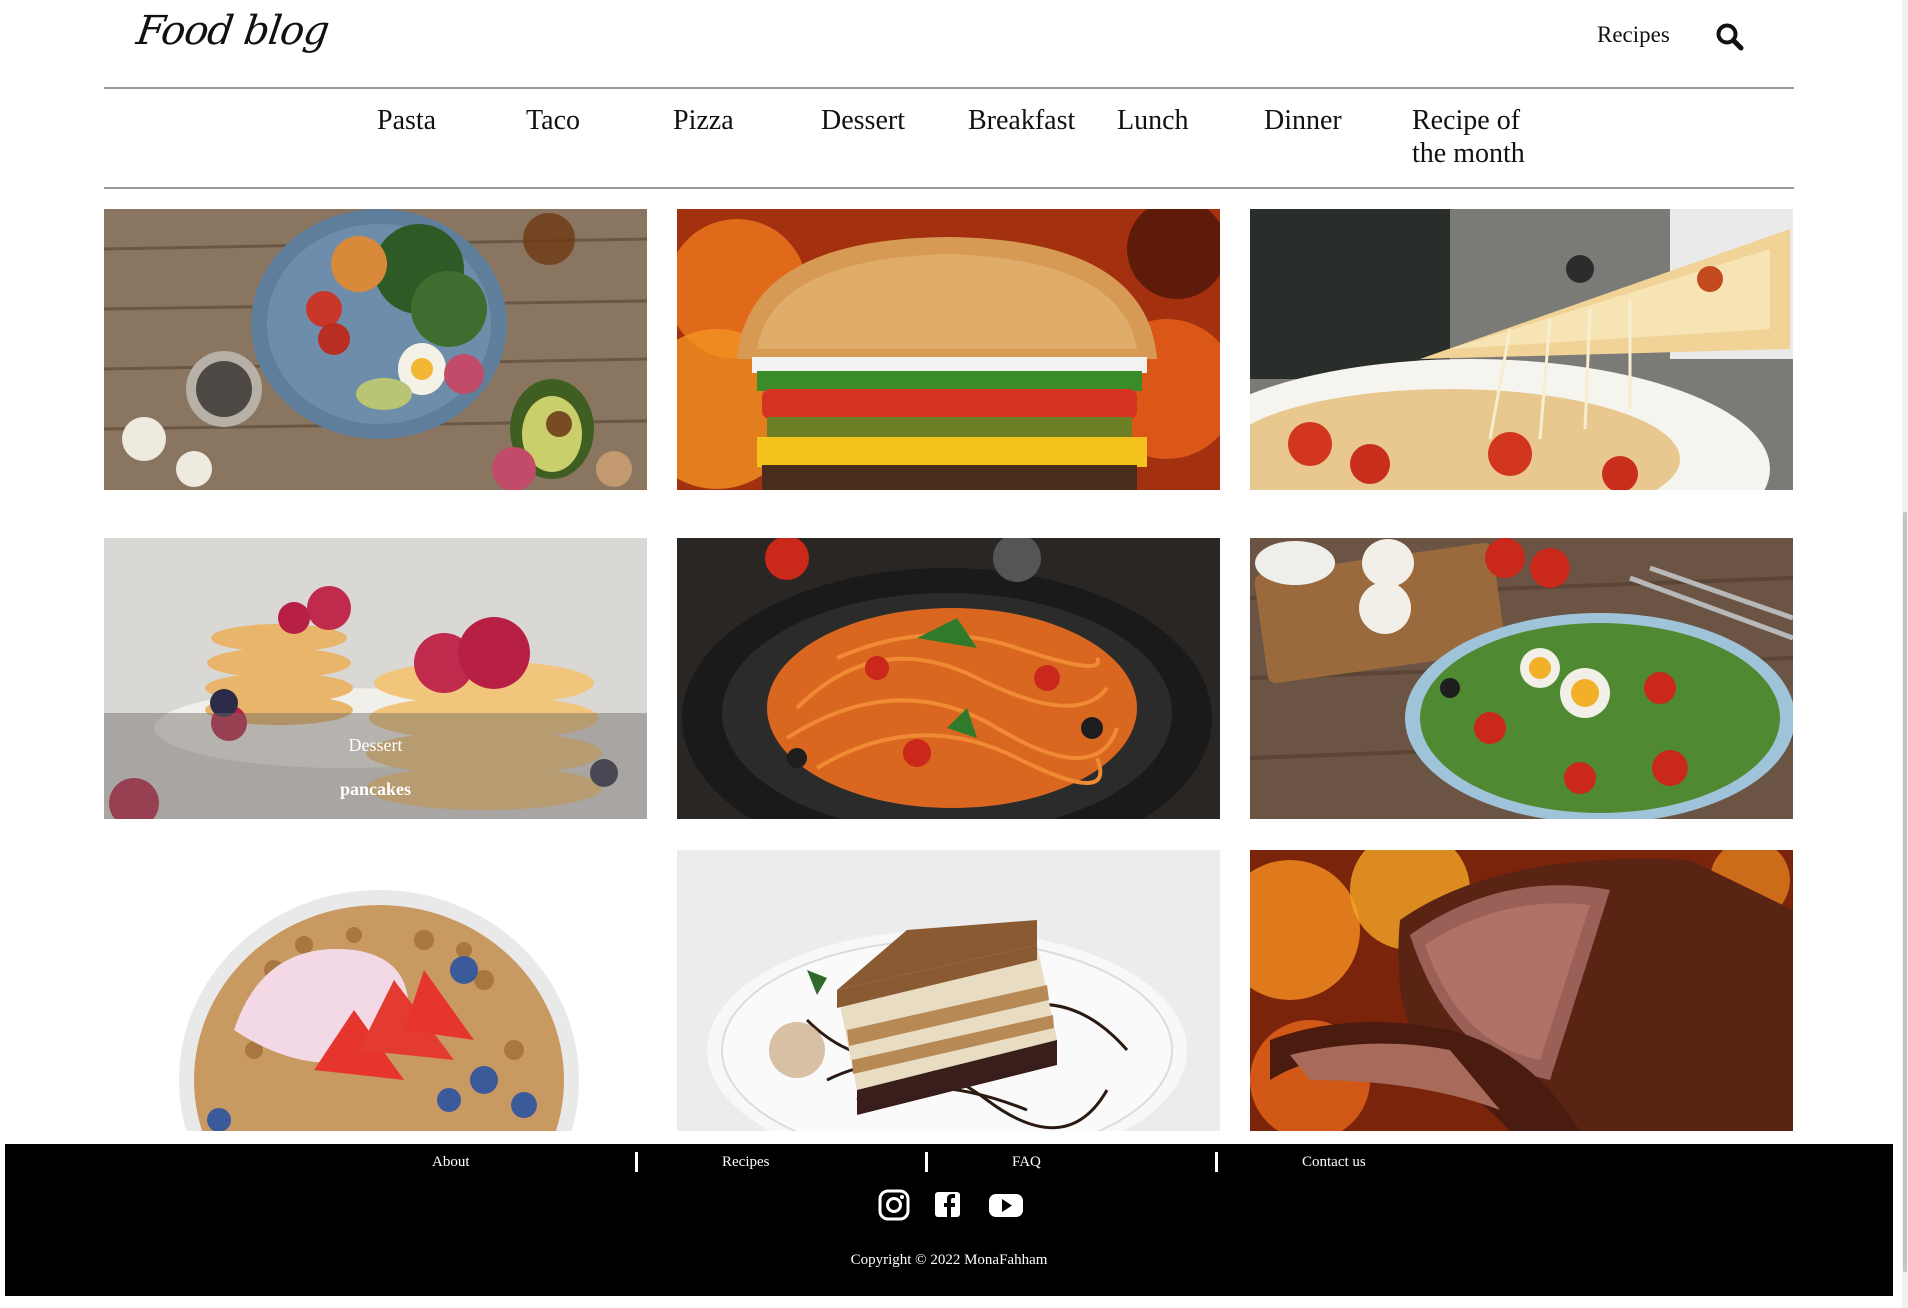  What do you see at coordinates (1153, 120) in the screenshot?
I see `nav-lunch: Lunch` at bounding box center [1153, 120].